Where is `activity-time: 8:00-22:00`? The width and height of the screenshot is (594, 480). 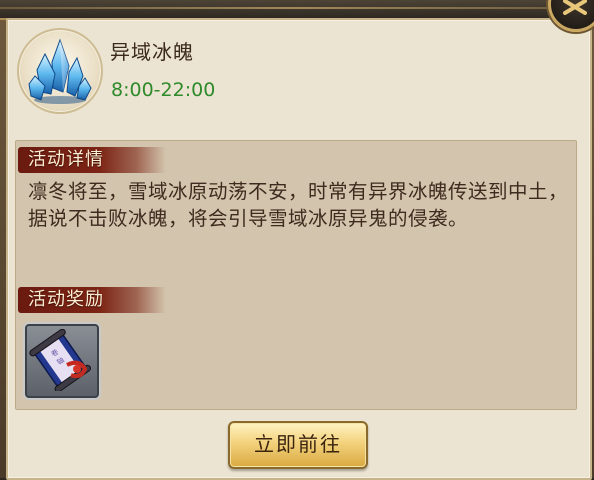 activity-time: 8:00-22:00 is located at coordinates (163, 90).